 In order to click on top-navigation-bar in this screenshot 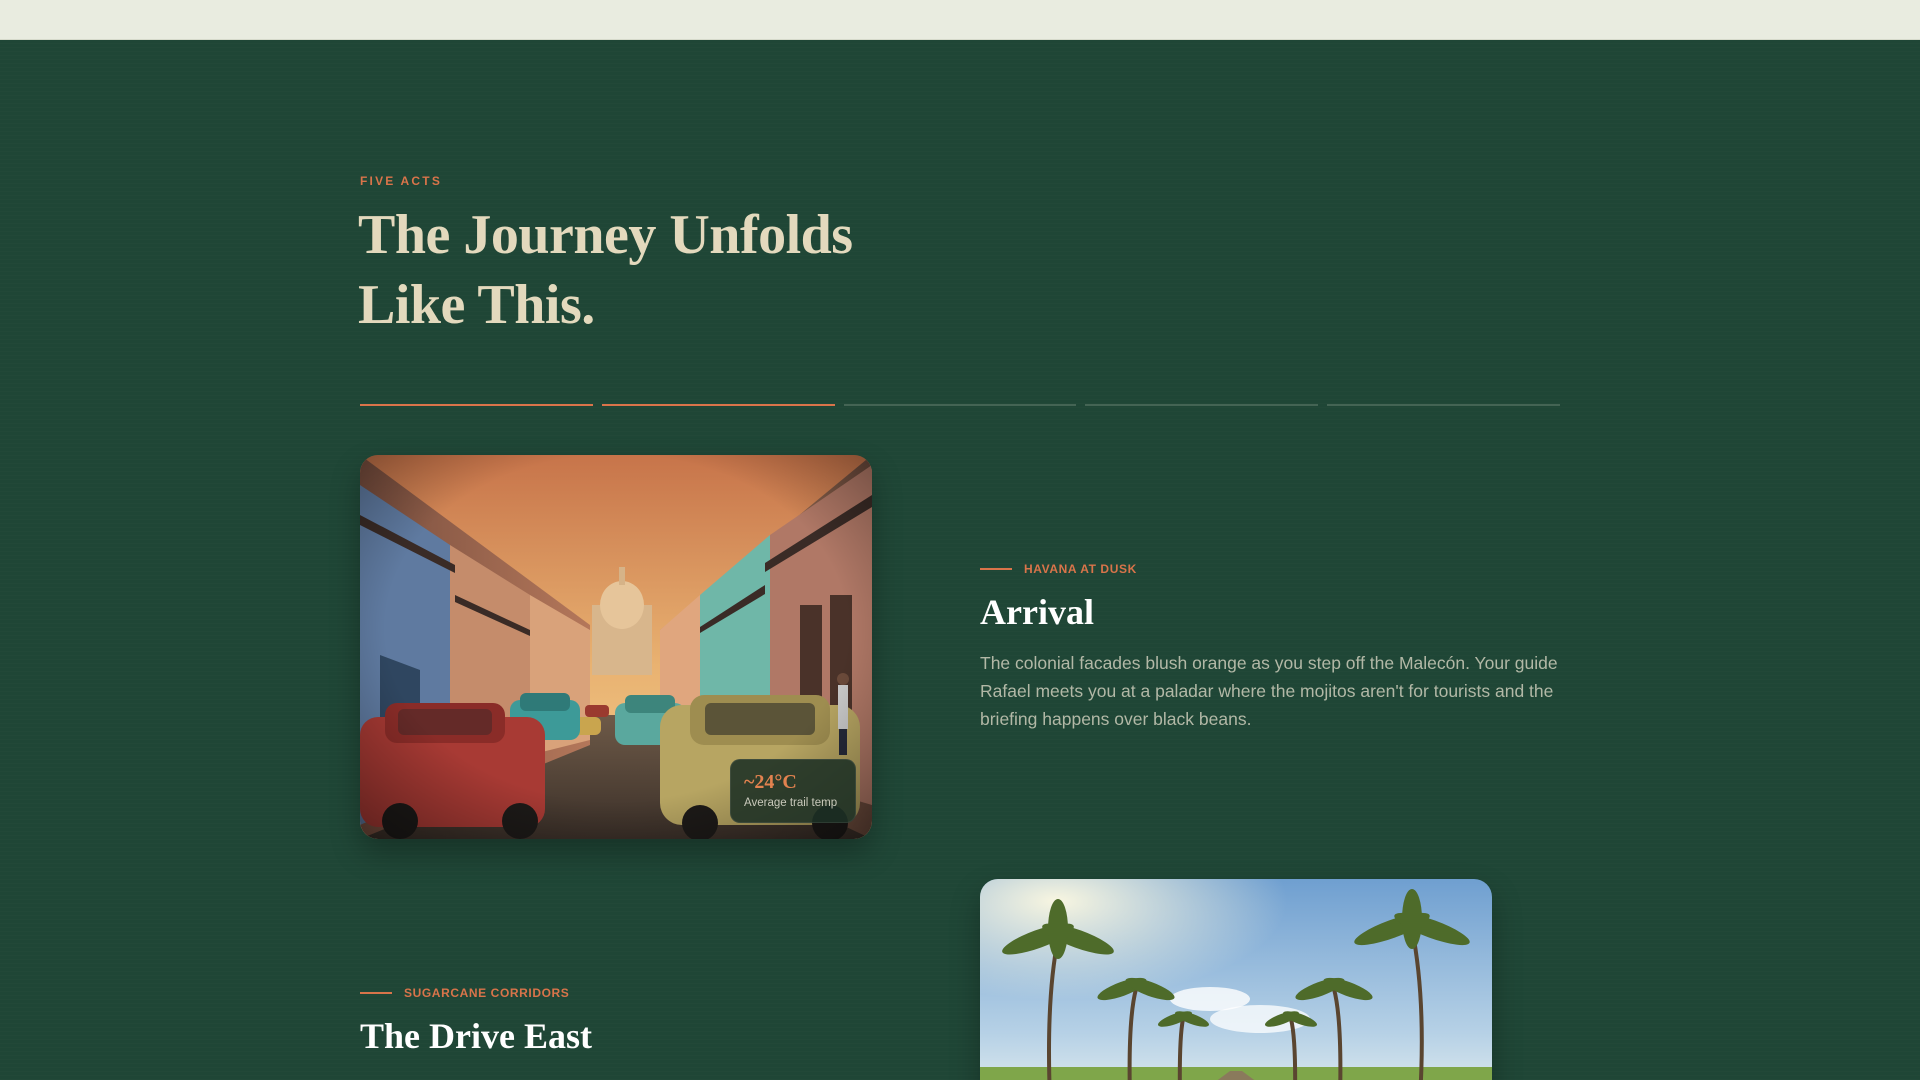, I will do `click(960, 20)`.